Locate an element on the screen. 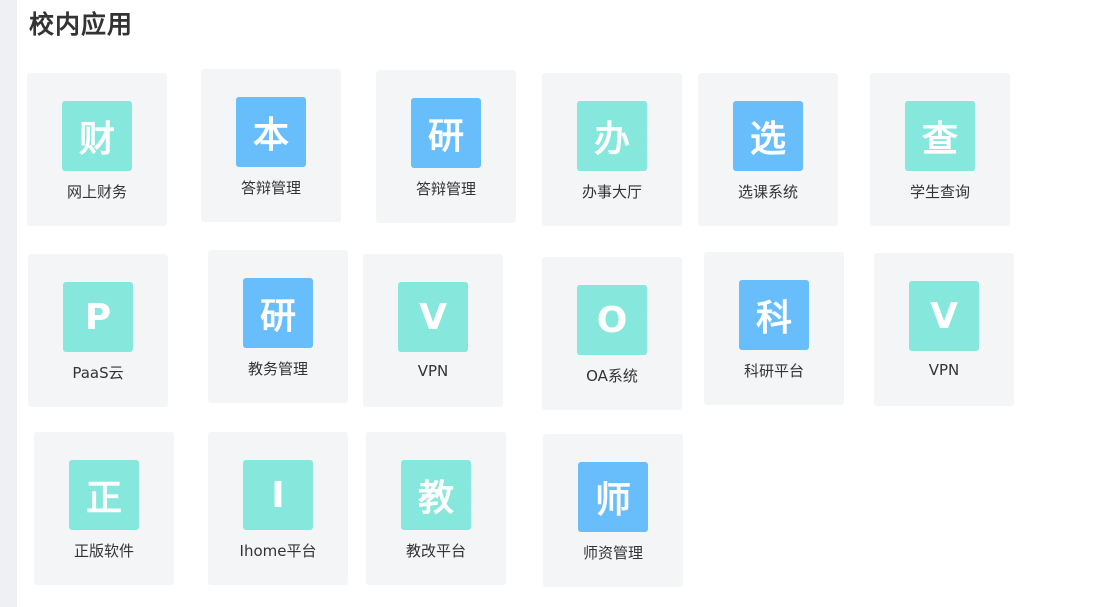 The width and height of the screenshot is (1098, 607). research-icon: 科 is located at coordinates (774, 315).